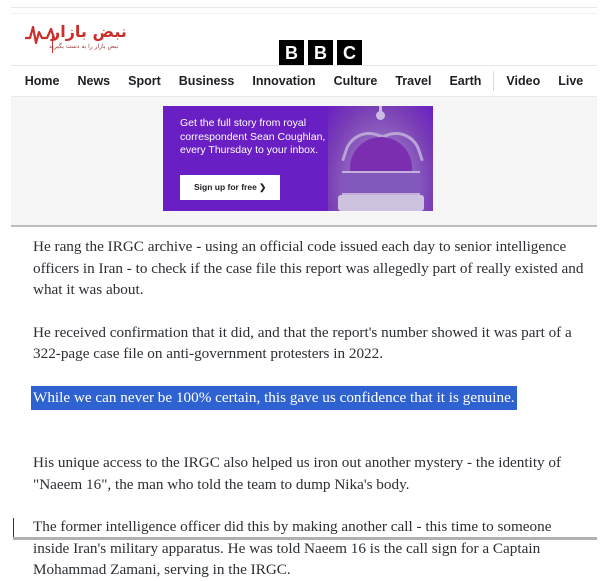 This screenshot has width=609, height=581. I want to click on brand-tagline: نبض بازار را به دست بگیرید, so click(84, 46).